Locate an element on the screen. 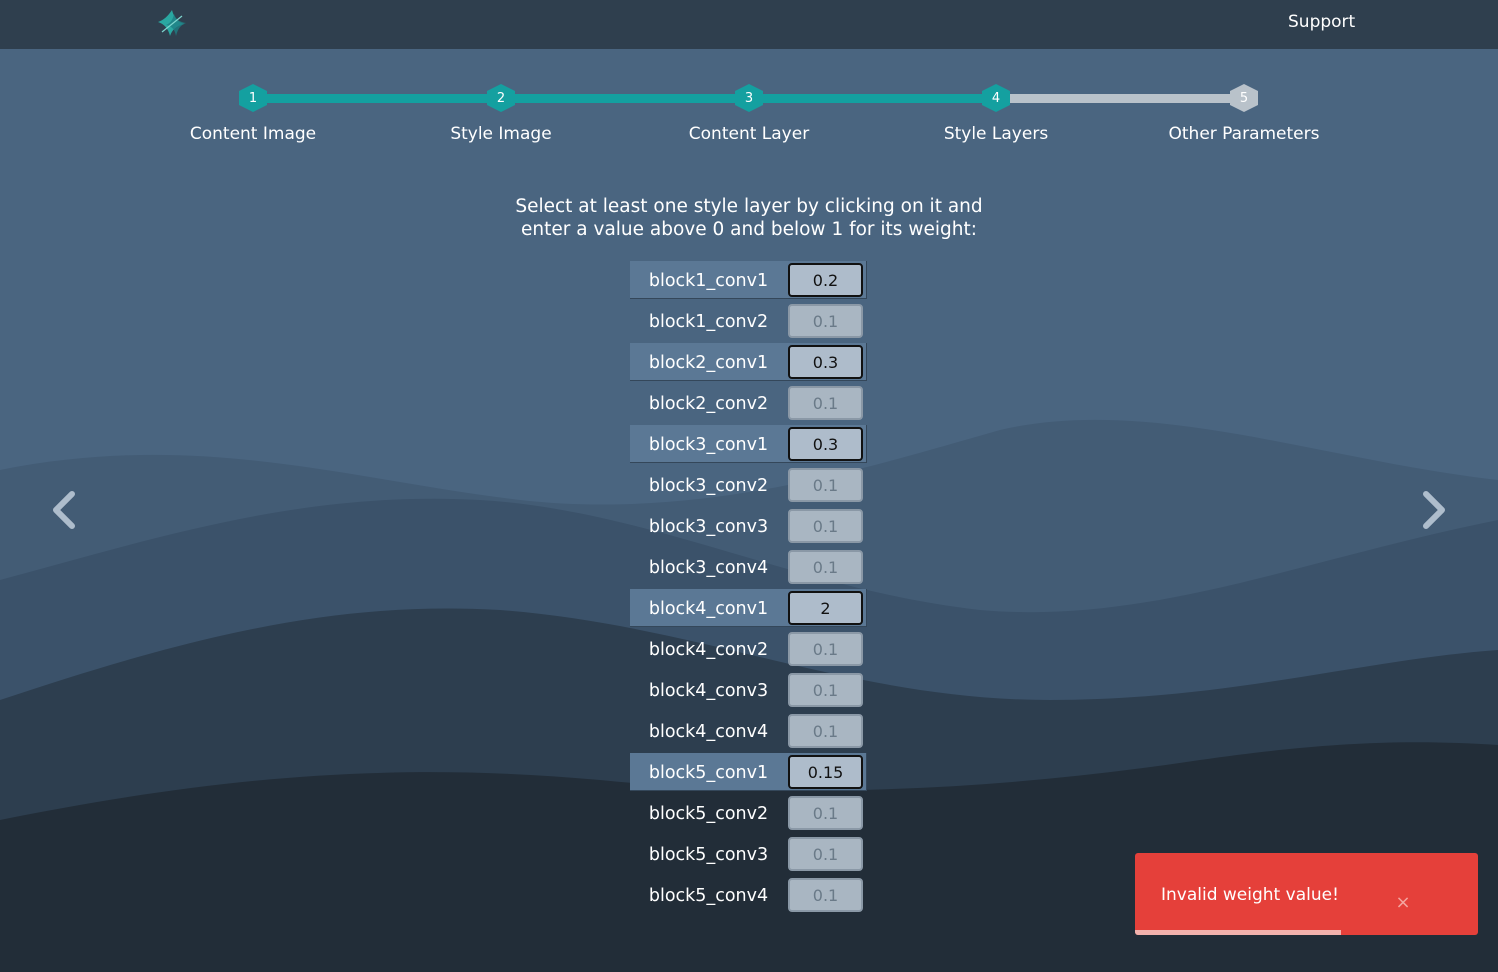 This screenshot has height=972, width=1498. layer-name-label: block3_conv4 is located at coordinates (708, 567).